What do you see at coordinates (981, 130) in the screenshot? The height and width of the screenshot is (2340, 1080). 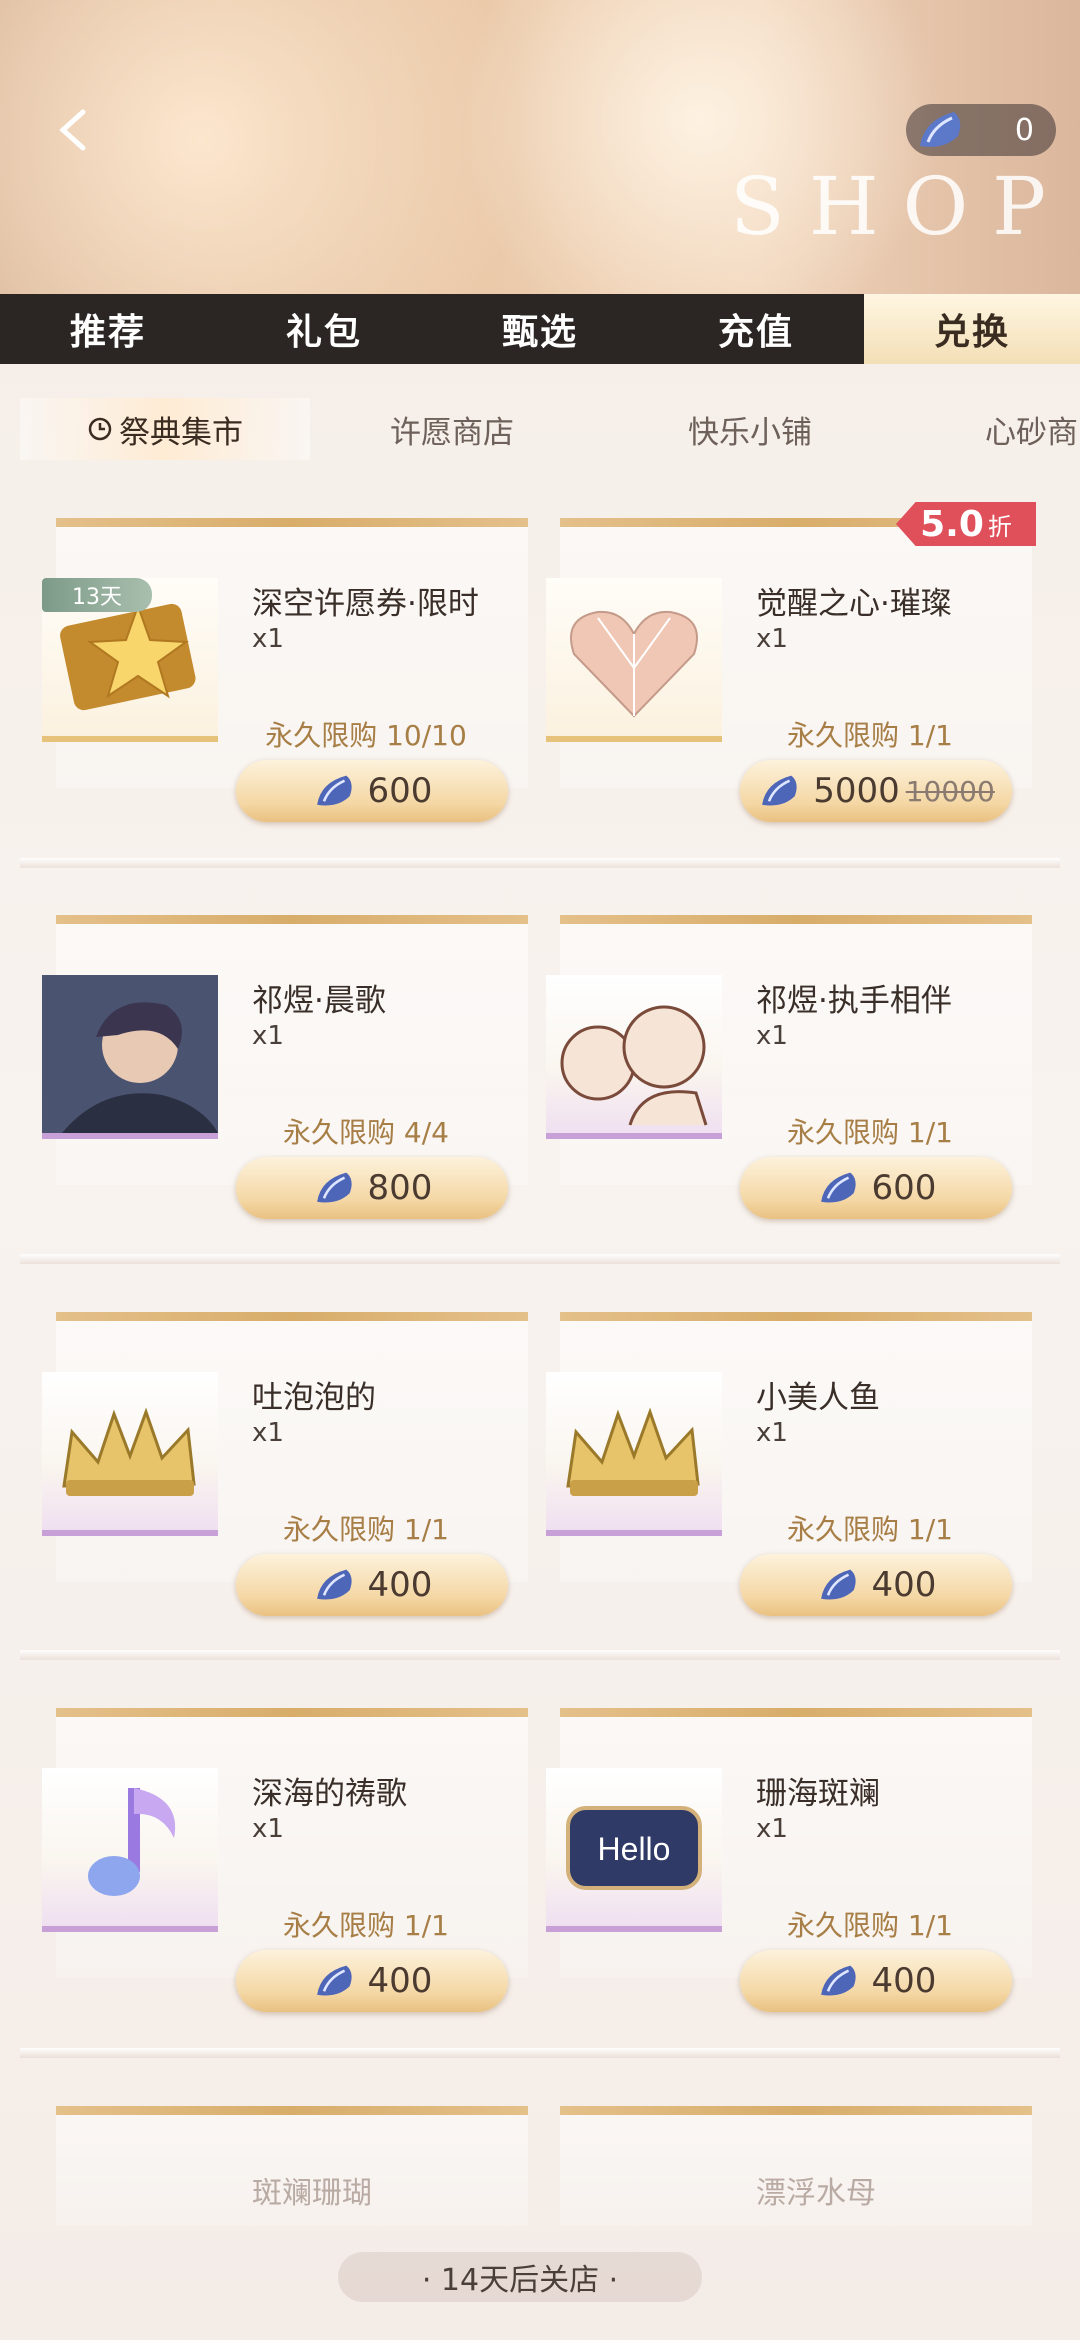 I see `currency-counter: 0` at bounding box center [981, 130].